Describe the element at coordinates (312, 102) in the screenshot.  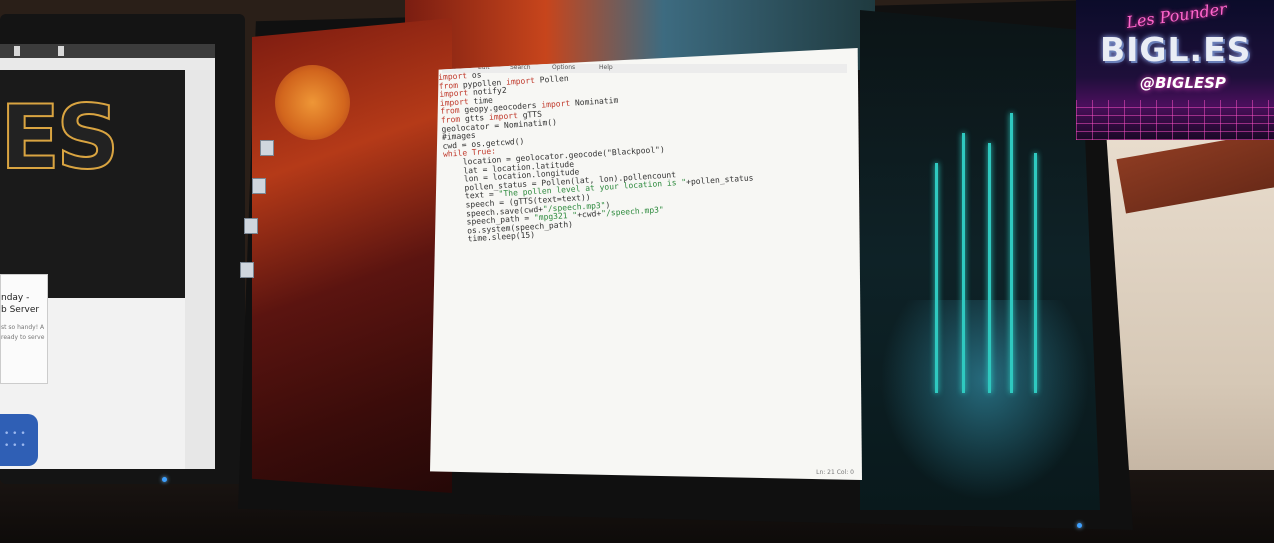
I see `wallpaper-sun` at that location.